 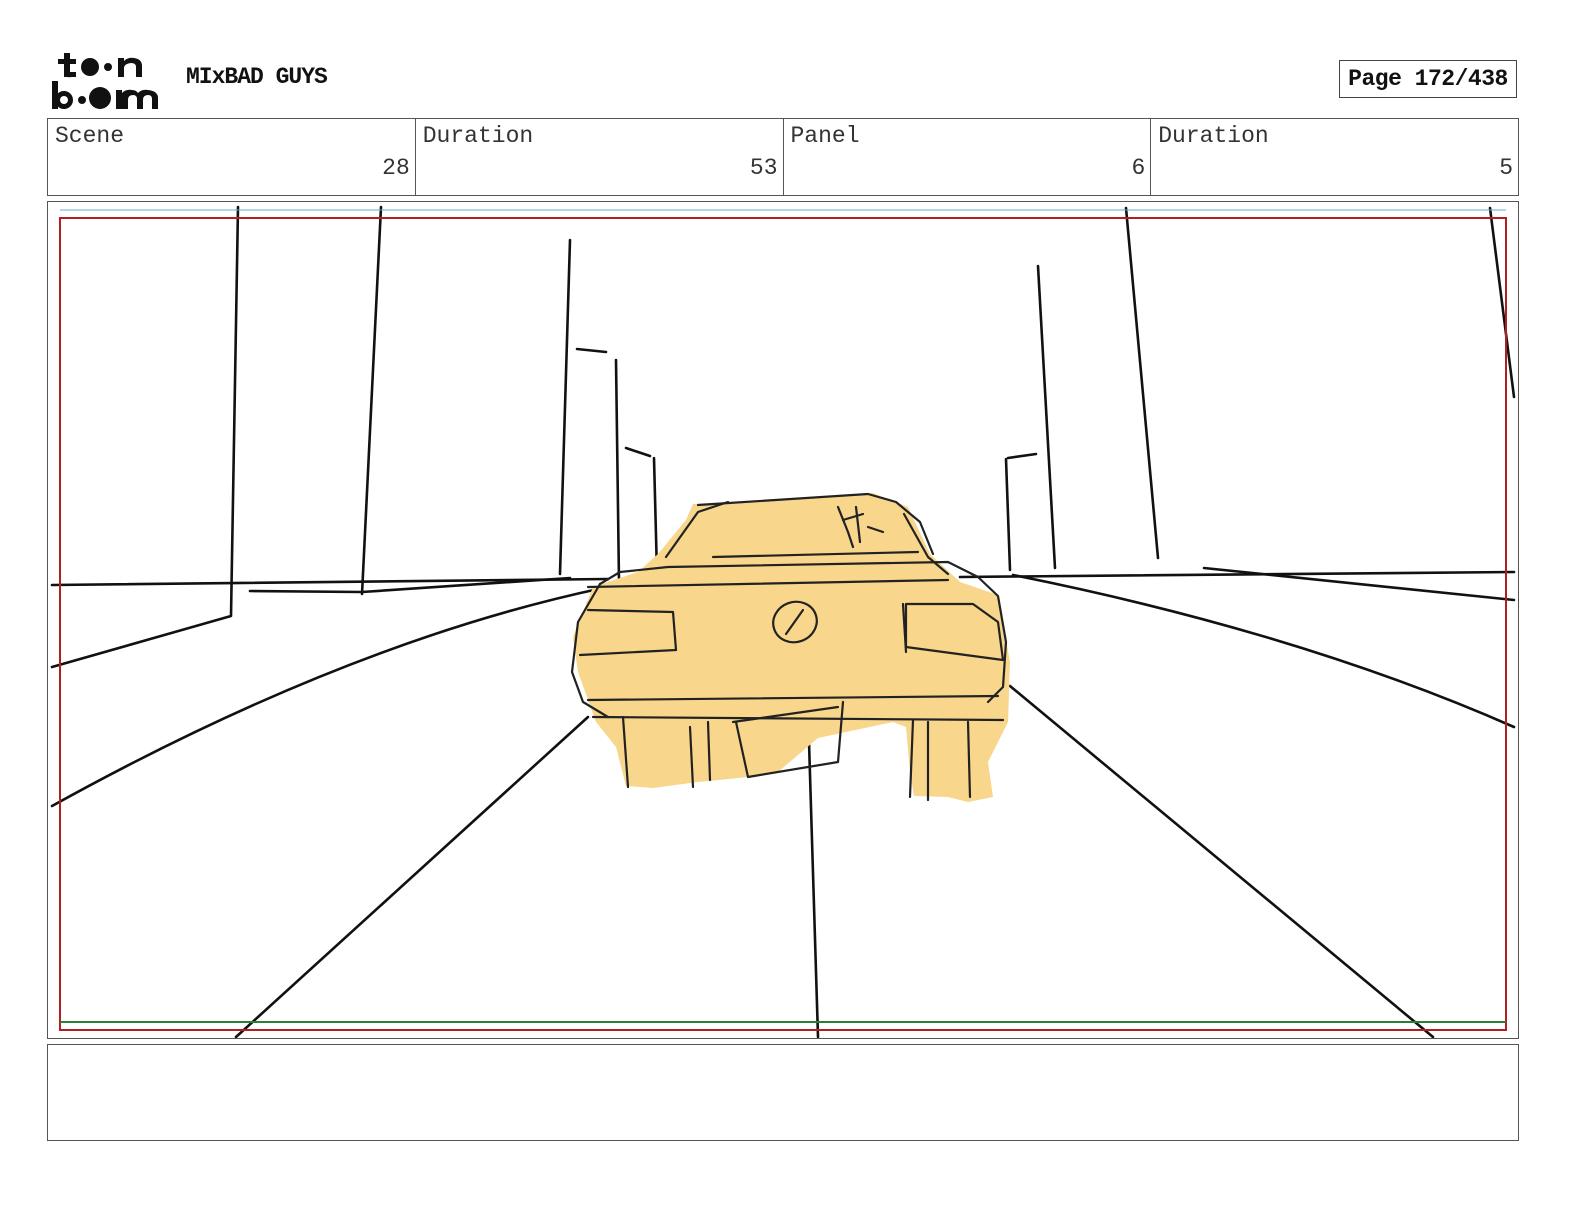 I want to click on project-title: MIxBAD GUYS, so click(x=257, y=77).